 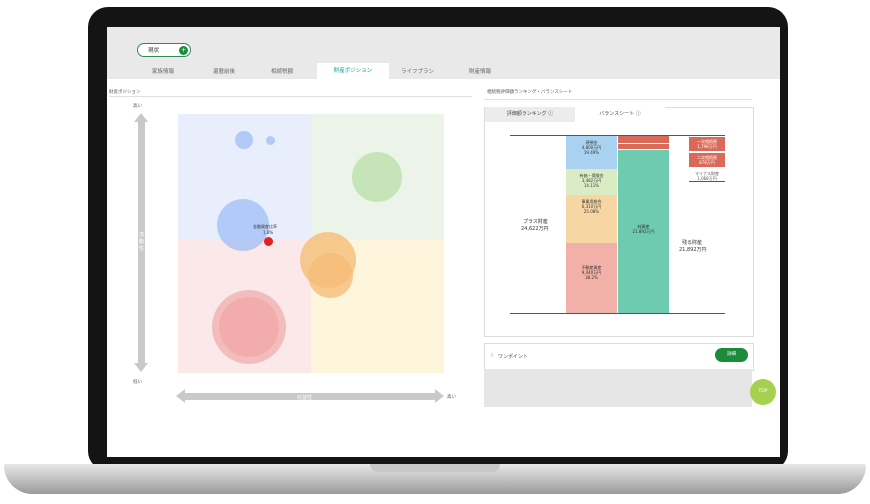 What do you see at coordinates (591, 219) in the screenshot?
I see `asset-segment-business: 事業用総合 6,310万円 25.08%` at bounding box center [591, 219].